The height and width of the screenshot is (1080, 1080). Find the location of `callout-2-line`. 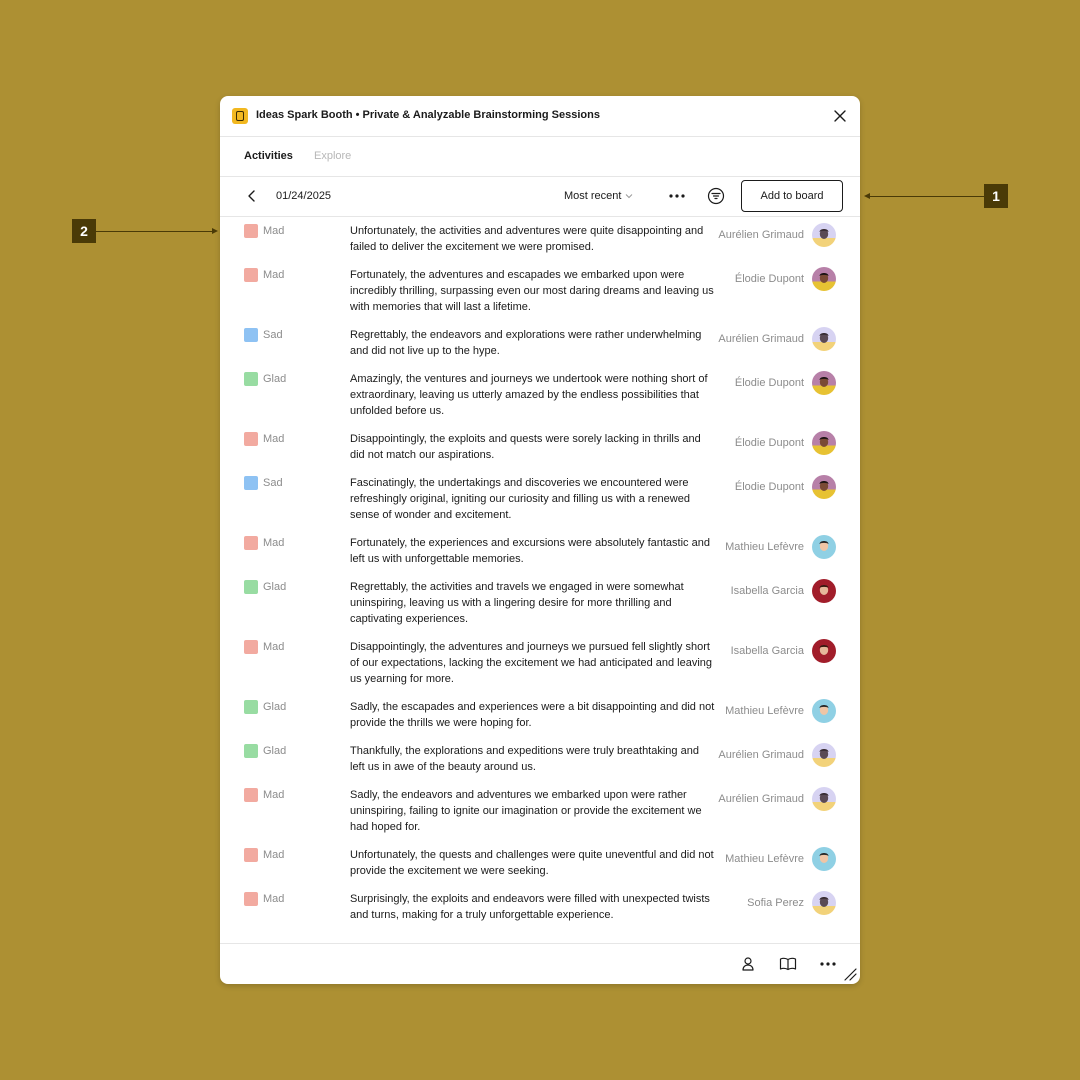

callout-2-line is located at coordinates (154, 231).